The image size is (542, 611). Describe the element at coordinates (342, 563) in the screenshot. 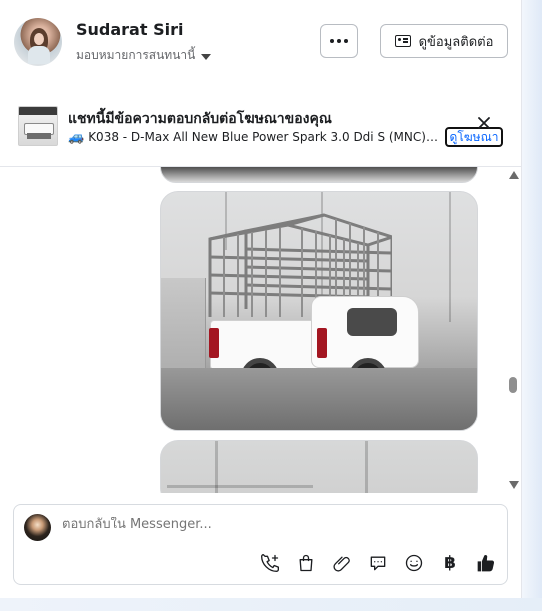

I see `paperclip-icon` at that location.